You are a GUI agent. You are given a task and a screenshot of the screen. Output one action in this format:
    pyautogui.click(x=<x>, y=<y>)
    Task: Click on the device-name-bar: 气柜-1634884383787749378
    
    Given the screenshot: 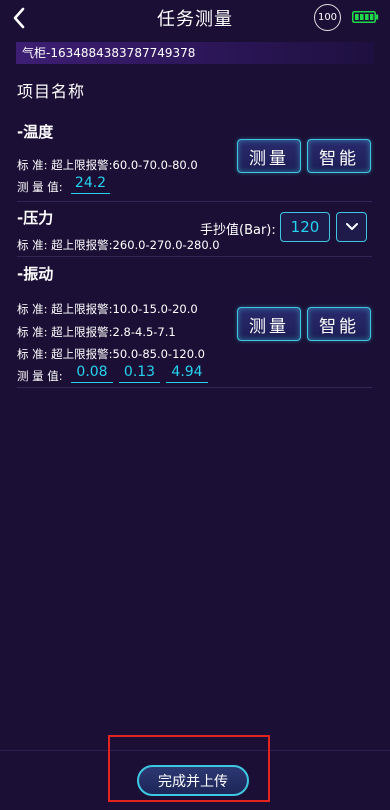 What is the action you would take?
    pyautogui.click(x=195, y=53)
    